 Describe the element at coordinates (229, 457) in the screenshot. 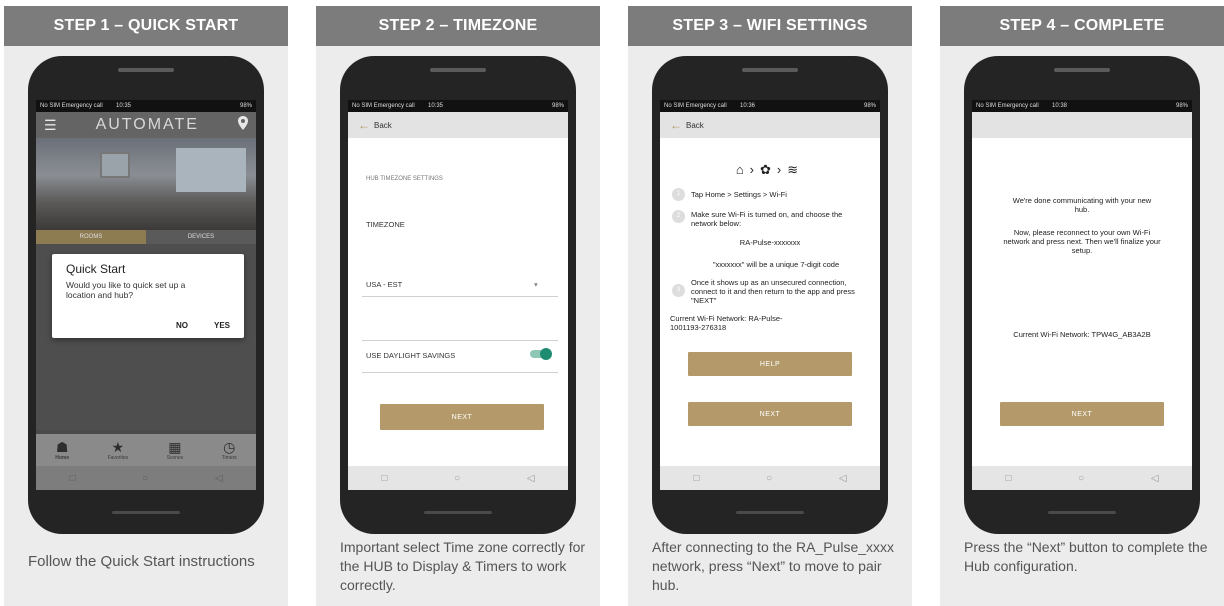

I see `nav-label: Timers` at that location.